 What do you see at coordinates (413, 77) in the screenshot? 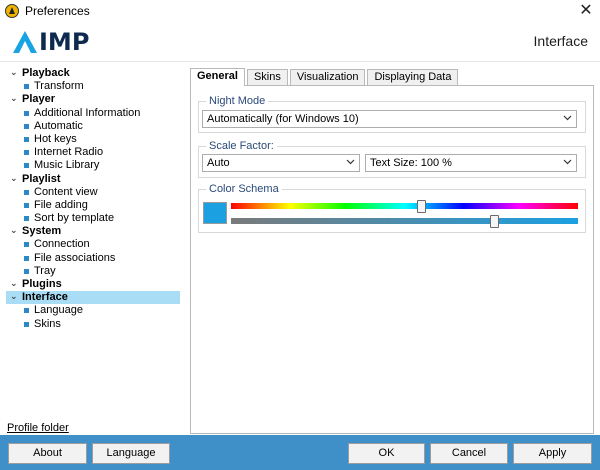
I see `tab-displaying-data: Displaying Data` at bounding box center [413, 77].